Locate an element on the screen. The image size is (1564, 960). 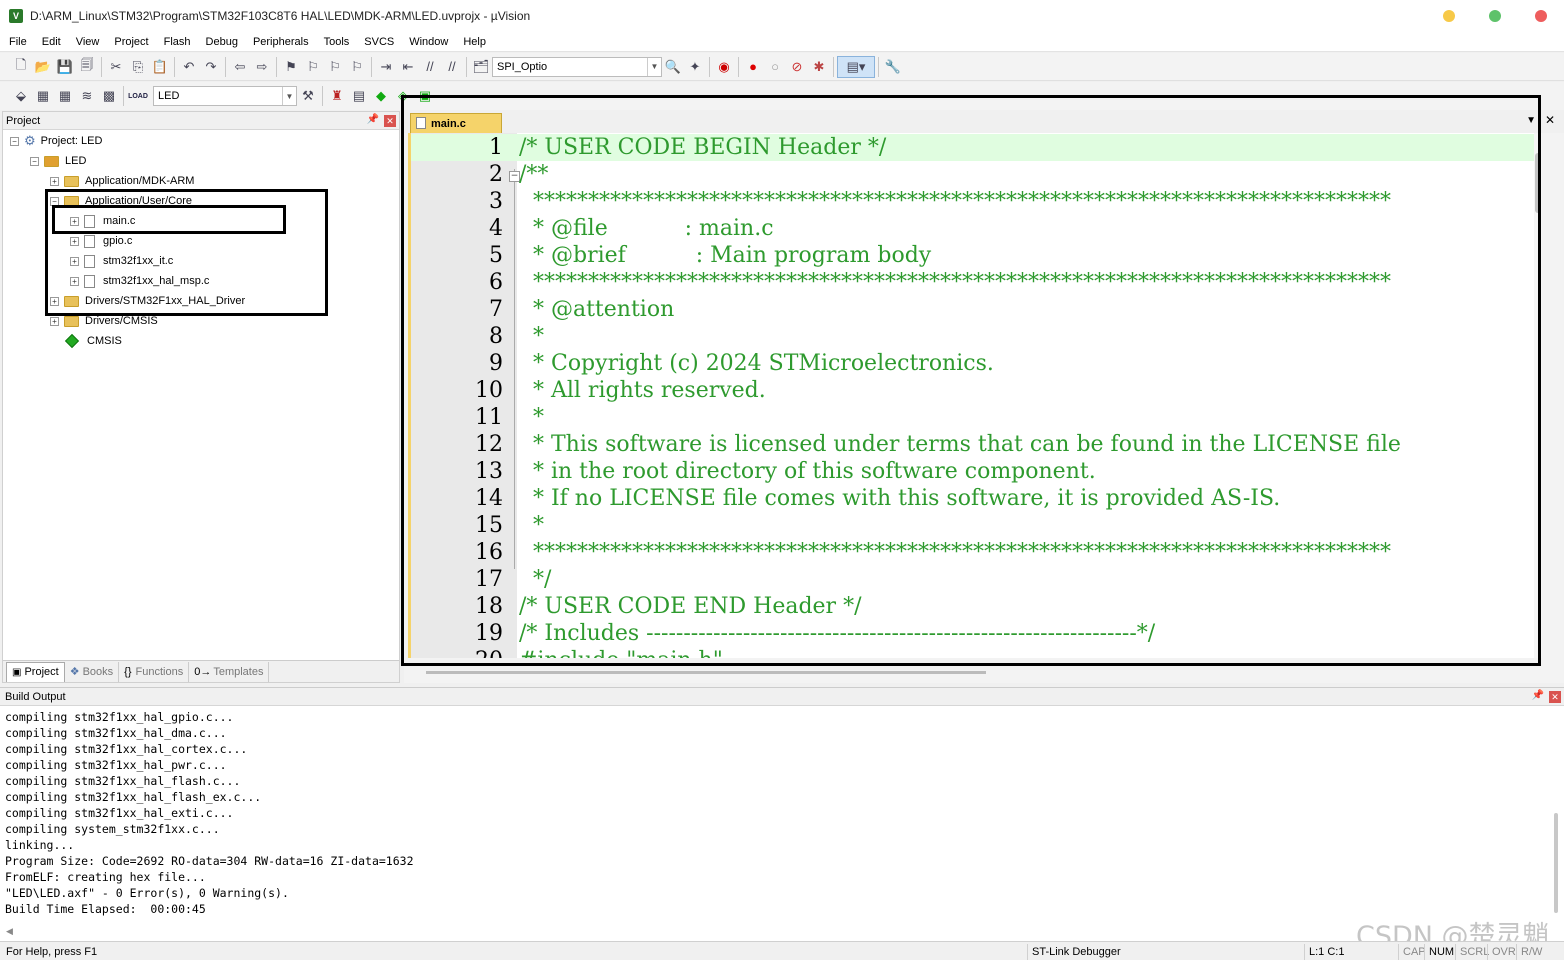
code-line: 20 #include "main.h" is located at coordinates (974, 652).